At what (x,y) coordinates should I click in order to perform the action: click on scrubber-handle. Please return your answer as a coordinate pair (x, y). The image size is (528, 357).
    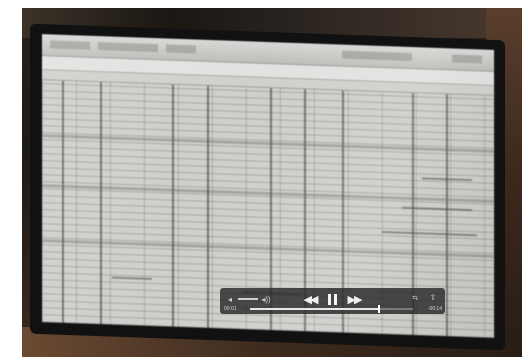
    Looking at the image, I should click on (378, 309).